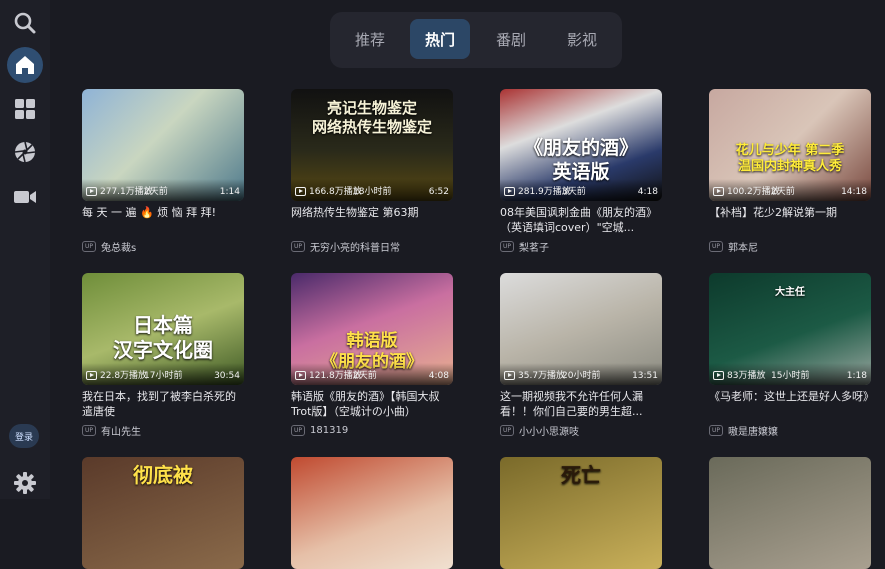  What do you see at coordinates (163, 404) in the screenshot?
I see `video-title: 我在日本，找到了被李白杀死的遣唐使` at bounding box center [163, 404].